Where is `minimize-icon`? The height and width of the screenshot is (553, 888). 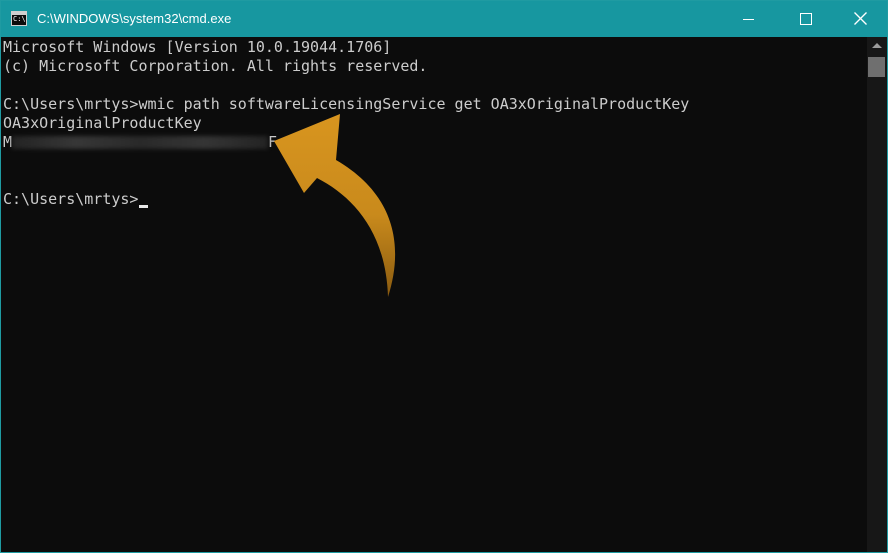
minimize-icon is located at coordinates (748, 19).